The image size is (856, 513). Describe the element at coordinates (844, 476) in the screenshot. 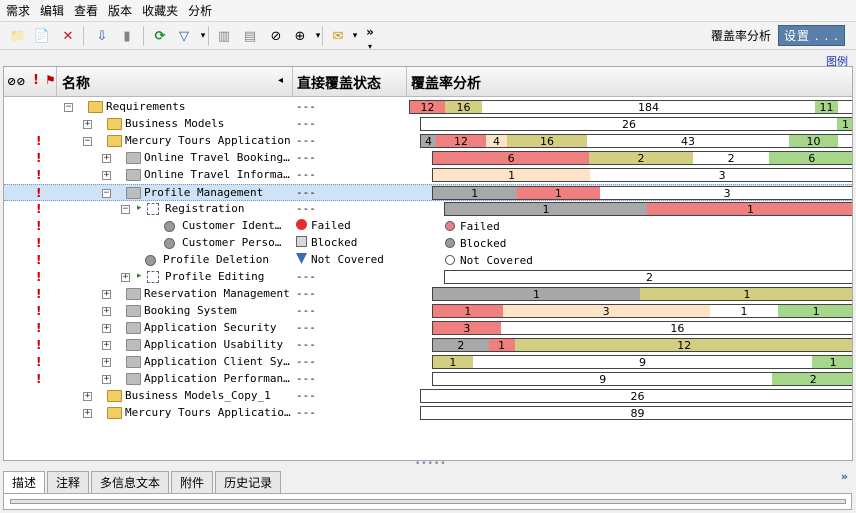

I see `expand-panel-icon: »` at that location.